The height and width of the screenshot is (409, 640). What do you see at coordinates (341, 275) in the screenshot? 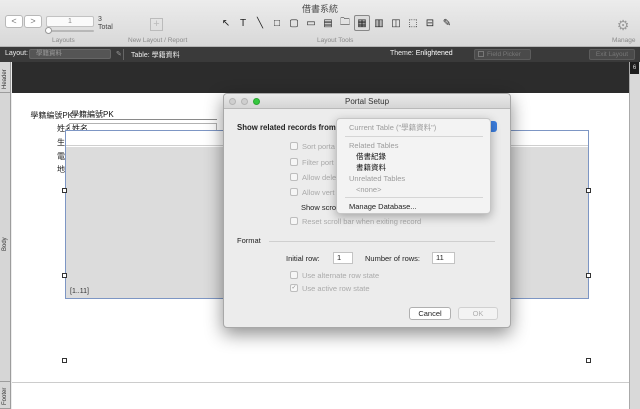
I see `alternate-row-label: Use alternate row state` at bounding box center [341, 275].